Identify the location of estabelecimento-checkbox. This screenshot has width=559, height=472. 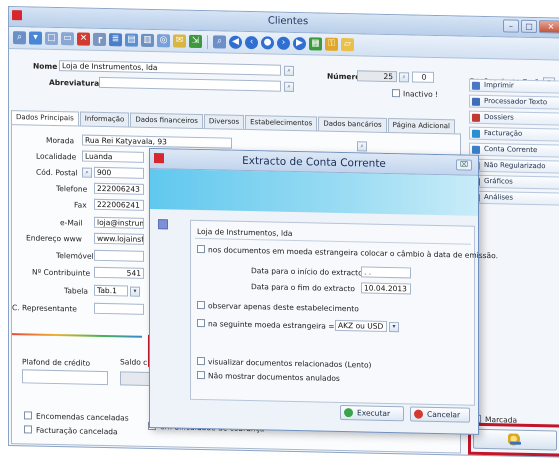
(201, 305).